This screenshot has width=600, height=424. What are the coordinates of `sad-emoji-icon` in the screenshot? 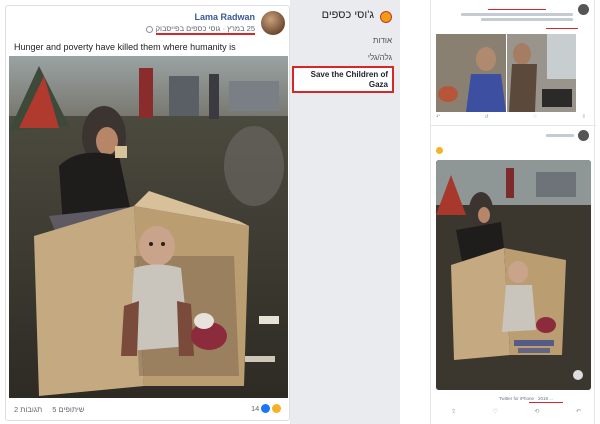 It's located at (439, 150).